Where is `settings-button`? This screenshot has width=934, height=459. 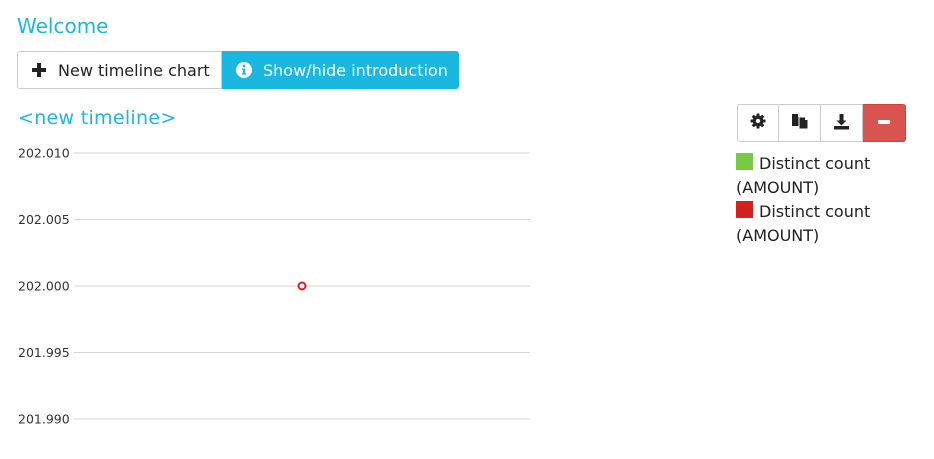
settings-button is located at coordinates (758, 123).